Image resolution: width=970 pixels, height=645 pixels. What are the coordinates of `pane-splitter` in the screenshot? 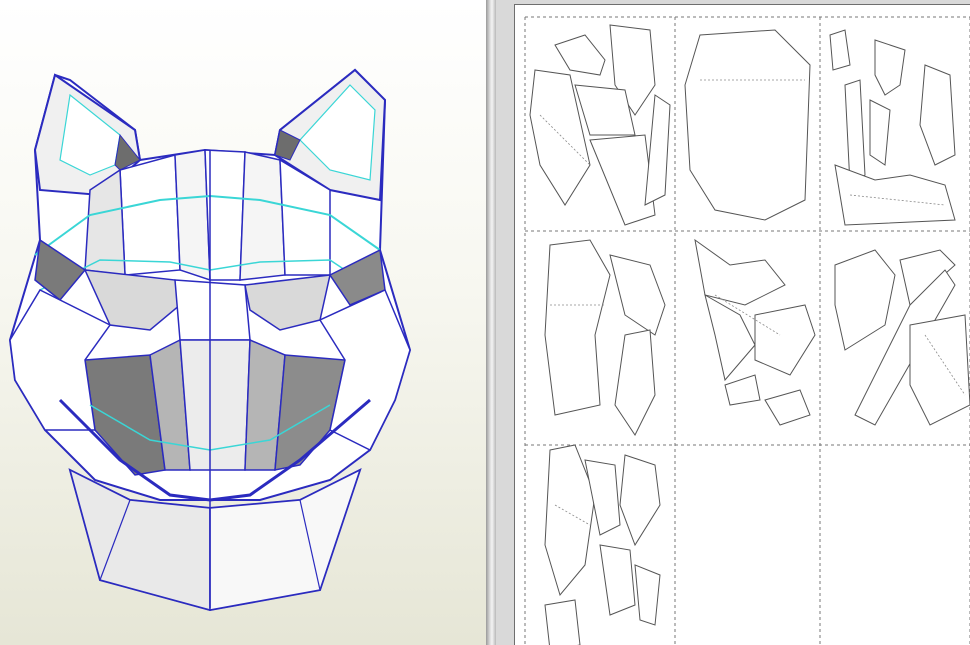 It's located at (491, 322).